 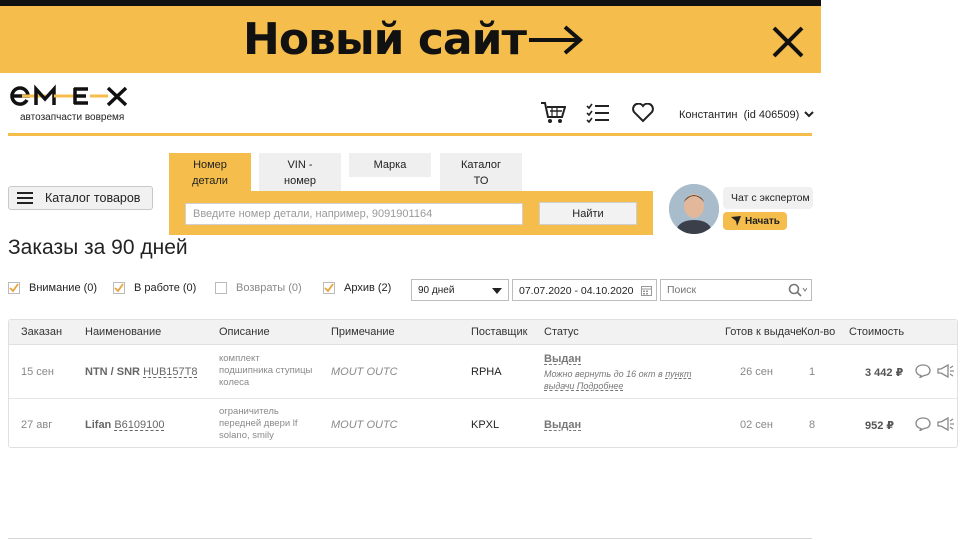 I want to click on page-title: Заказы за 90 дней, so click(x=98, y=247).